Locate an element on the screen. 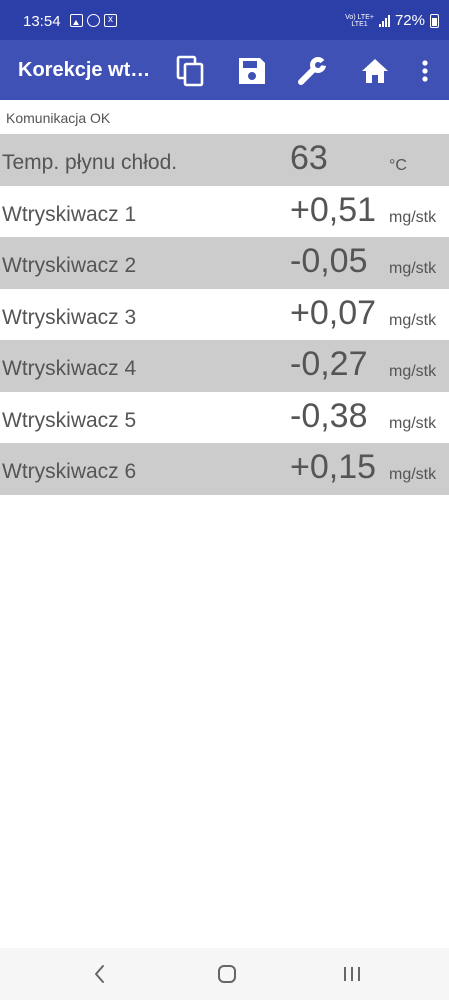  row-label: Wtryskiwacz 6 is located at coordinates (69, 471).